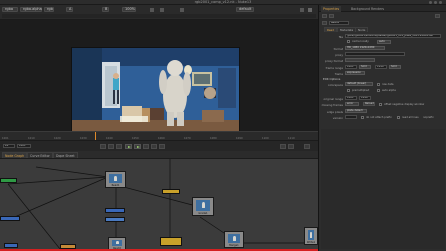 The width and height of the screenshot is (446, 251). I want to click on channels-dropdown: rgba, so click(10, 9).